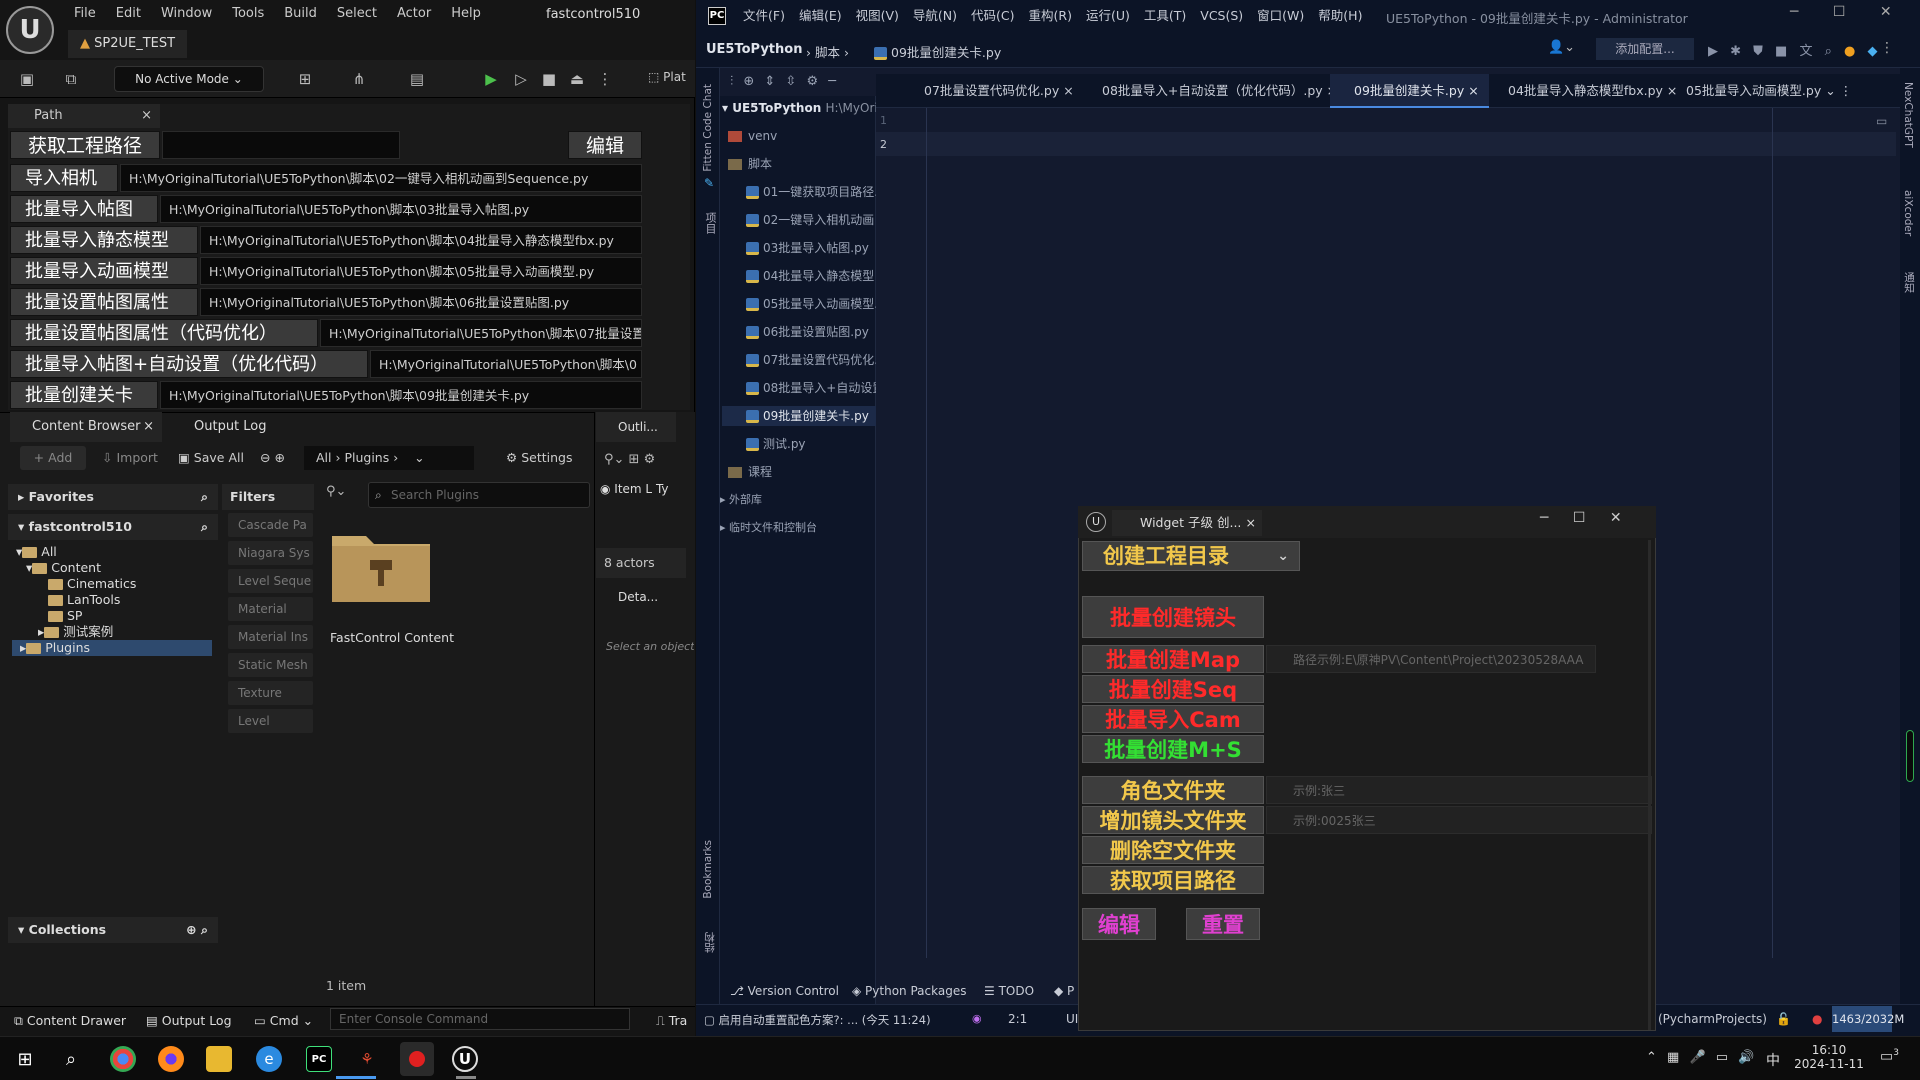 This screenshot has height=1080, width=1920. Describe the element at coordinates (112, 648) in the screenshot. I see `tree-item-plugins: ▸ Plugins` at that location.